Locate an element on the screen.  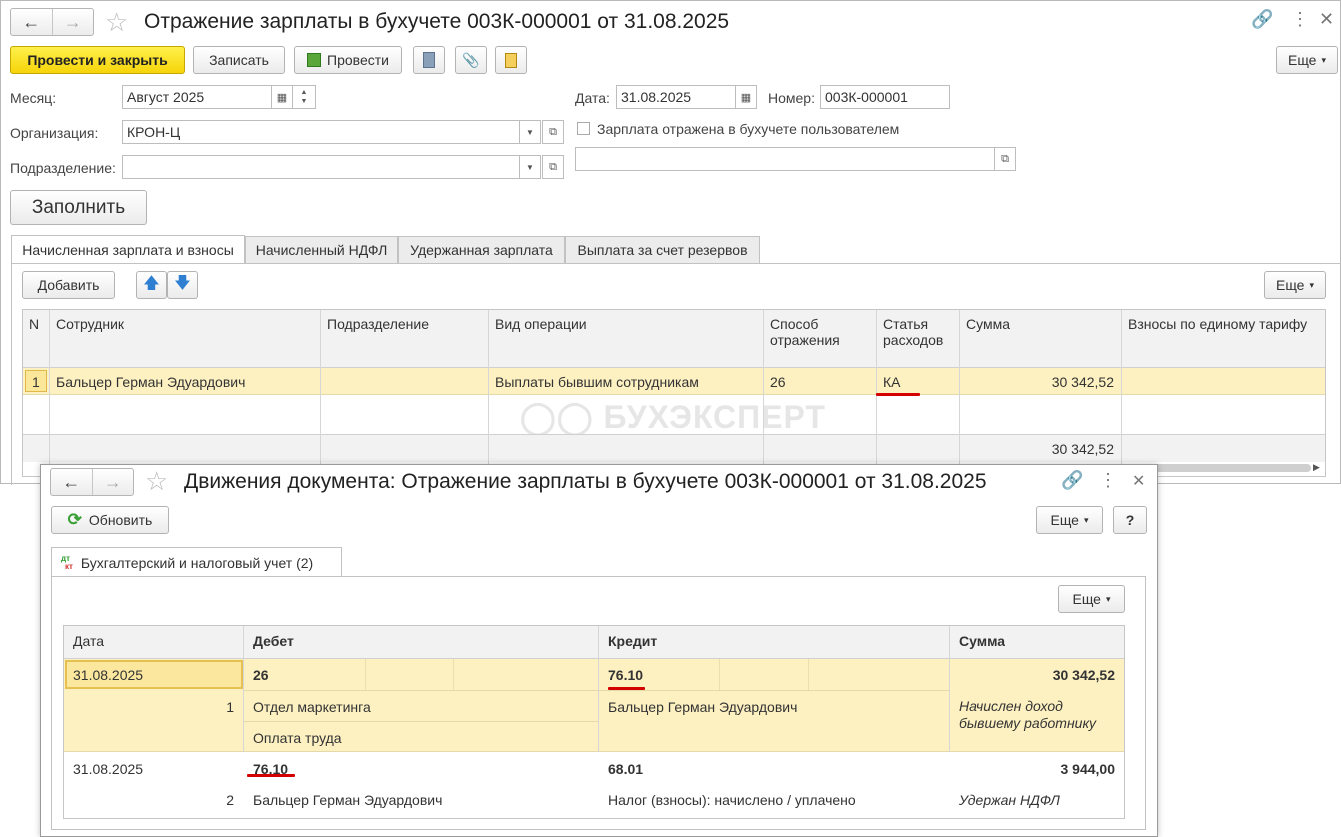
refresh-label: Обновить is located at coordinates (120, 520).